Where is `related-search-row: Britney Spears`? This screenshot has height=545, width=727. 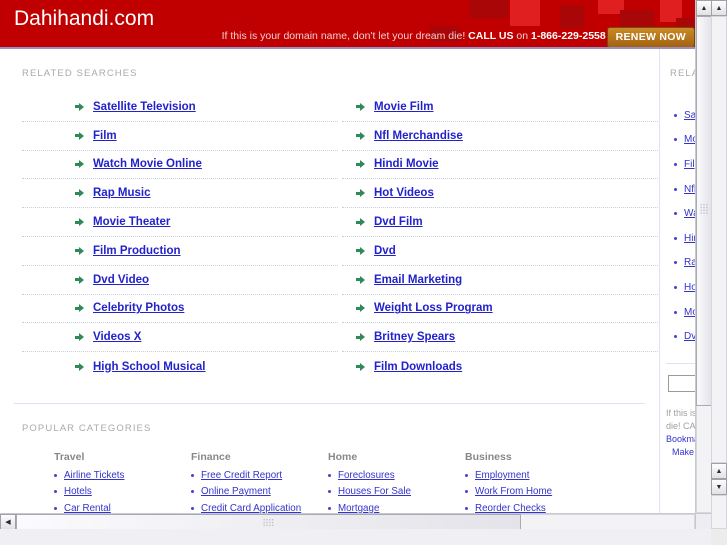 related-search-row: Britney Spears is located at coordinates (500, 338).